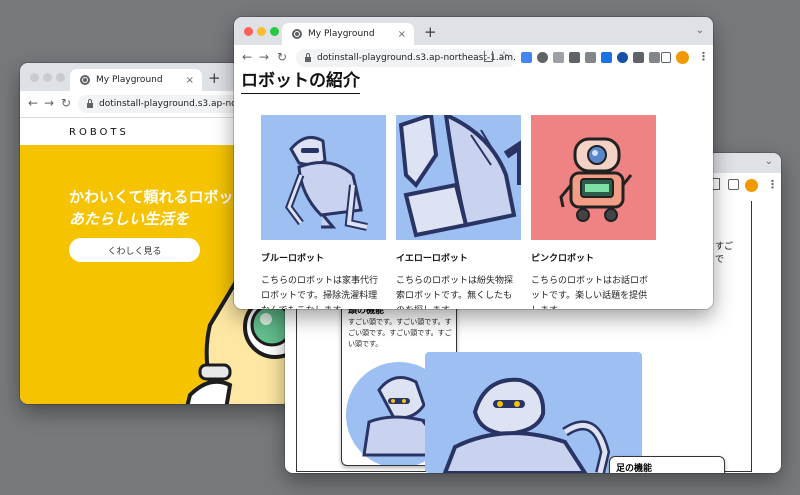 The image size is (800, 495). Describe the element at coordinates (563, 259) in the screenshot. I see `card-title: ピンクロボット` at that location.